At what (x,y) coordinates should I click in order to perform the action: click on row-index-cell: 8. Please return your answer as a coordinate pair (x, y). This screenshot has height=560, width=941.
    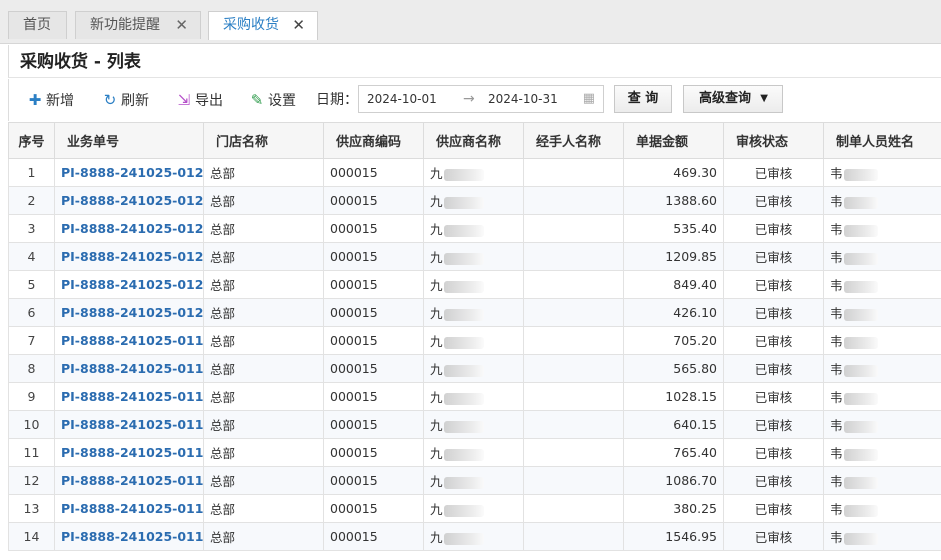
    Looking at the image, I should click on (31, 368).